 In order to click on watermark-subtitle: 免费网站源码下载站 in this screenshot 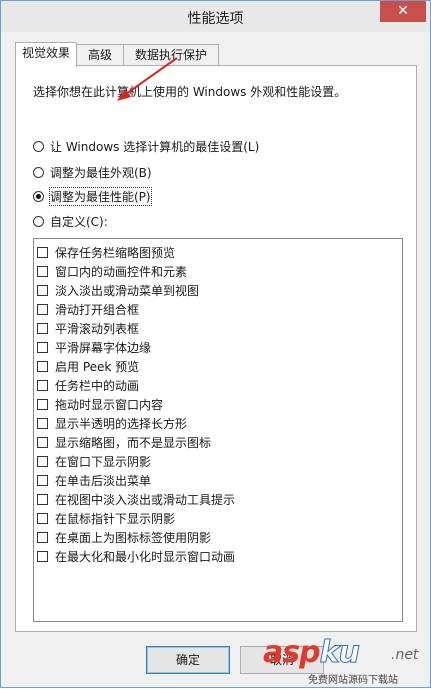, I will do `click(353, 680)`.